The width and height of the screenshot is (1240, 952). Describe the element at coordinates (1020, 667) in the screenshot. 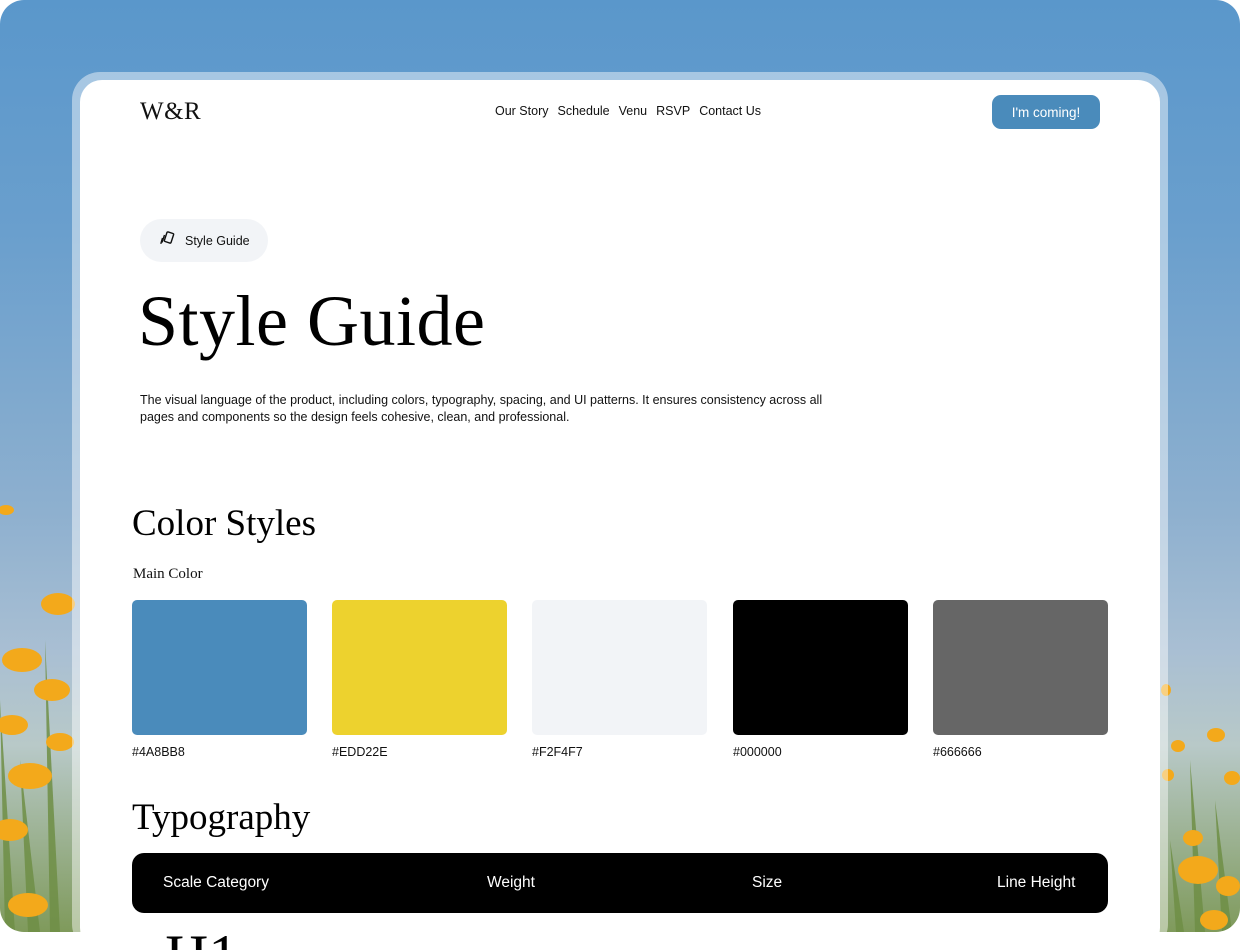

I see `color-swatch-gray` at that location.